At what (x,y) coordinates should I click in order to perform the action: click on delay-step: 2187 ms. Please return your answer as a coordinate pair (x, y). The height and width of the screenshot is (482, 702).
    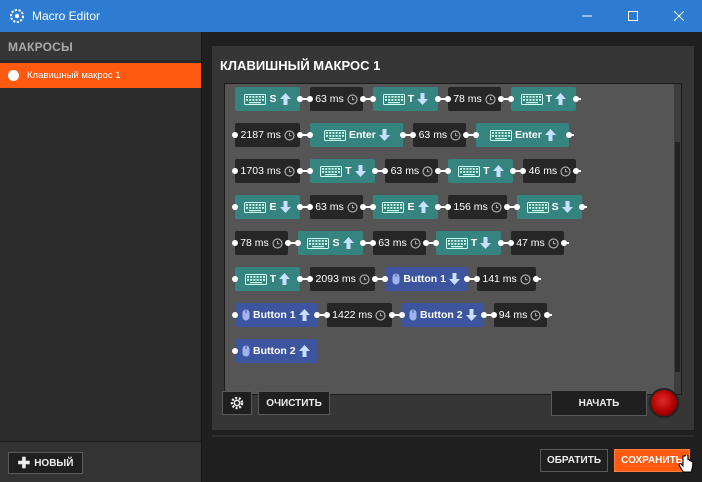
    Looking at the image, I should click on (267, 135).